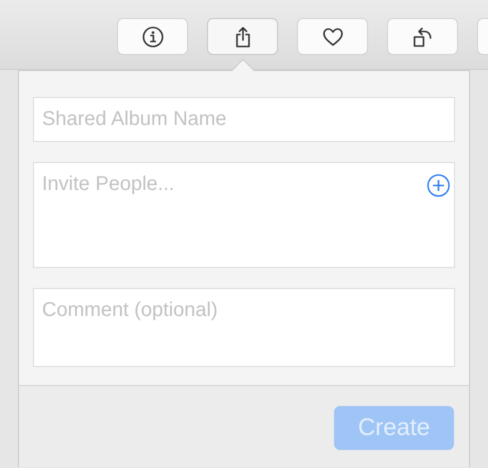  I want to click on rotate-icon, so click(423, 37).